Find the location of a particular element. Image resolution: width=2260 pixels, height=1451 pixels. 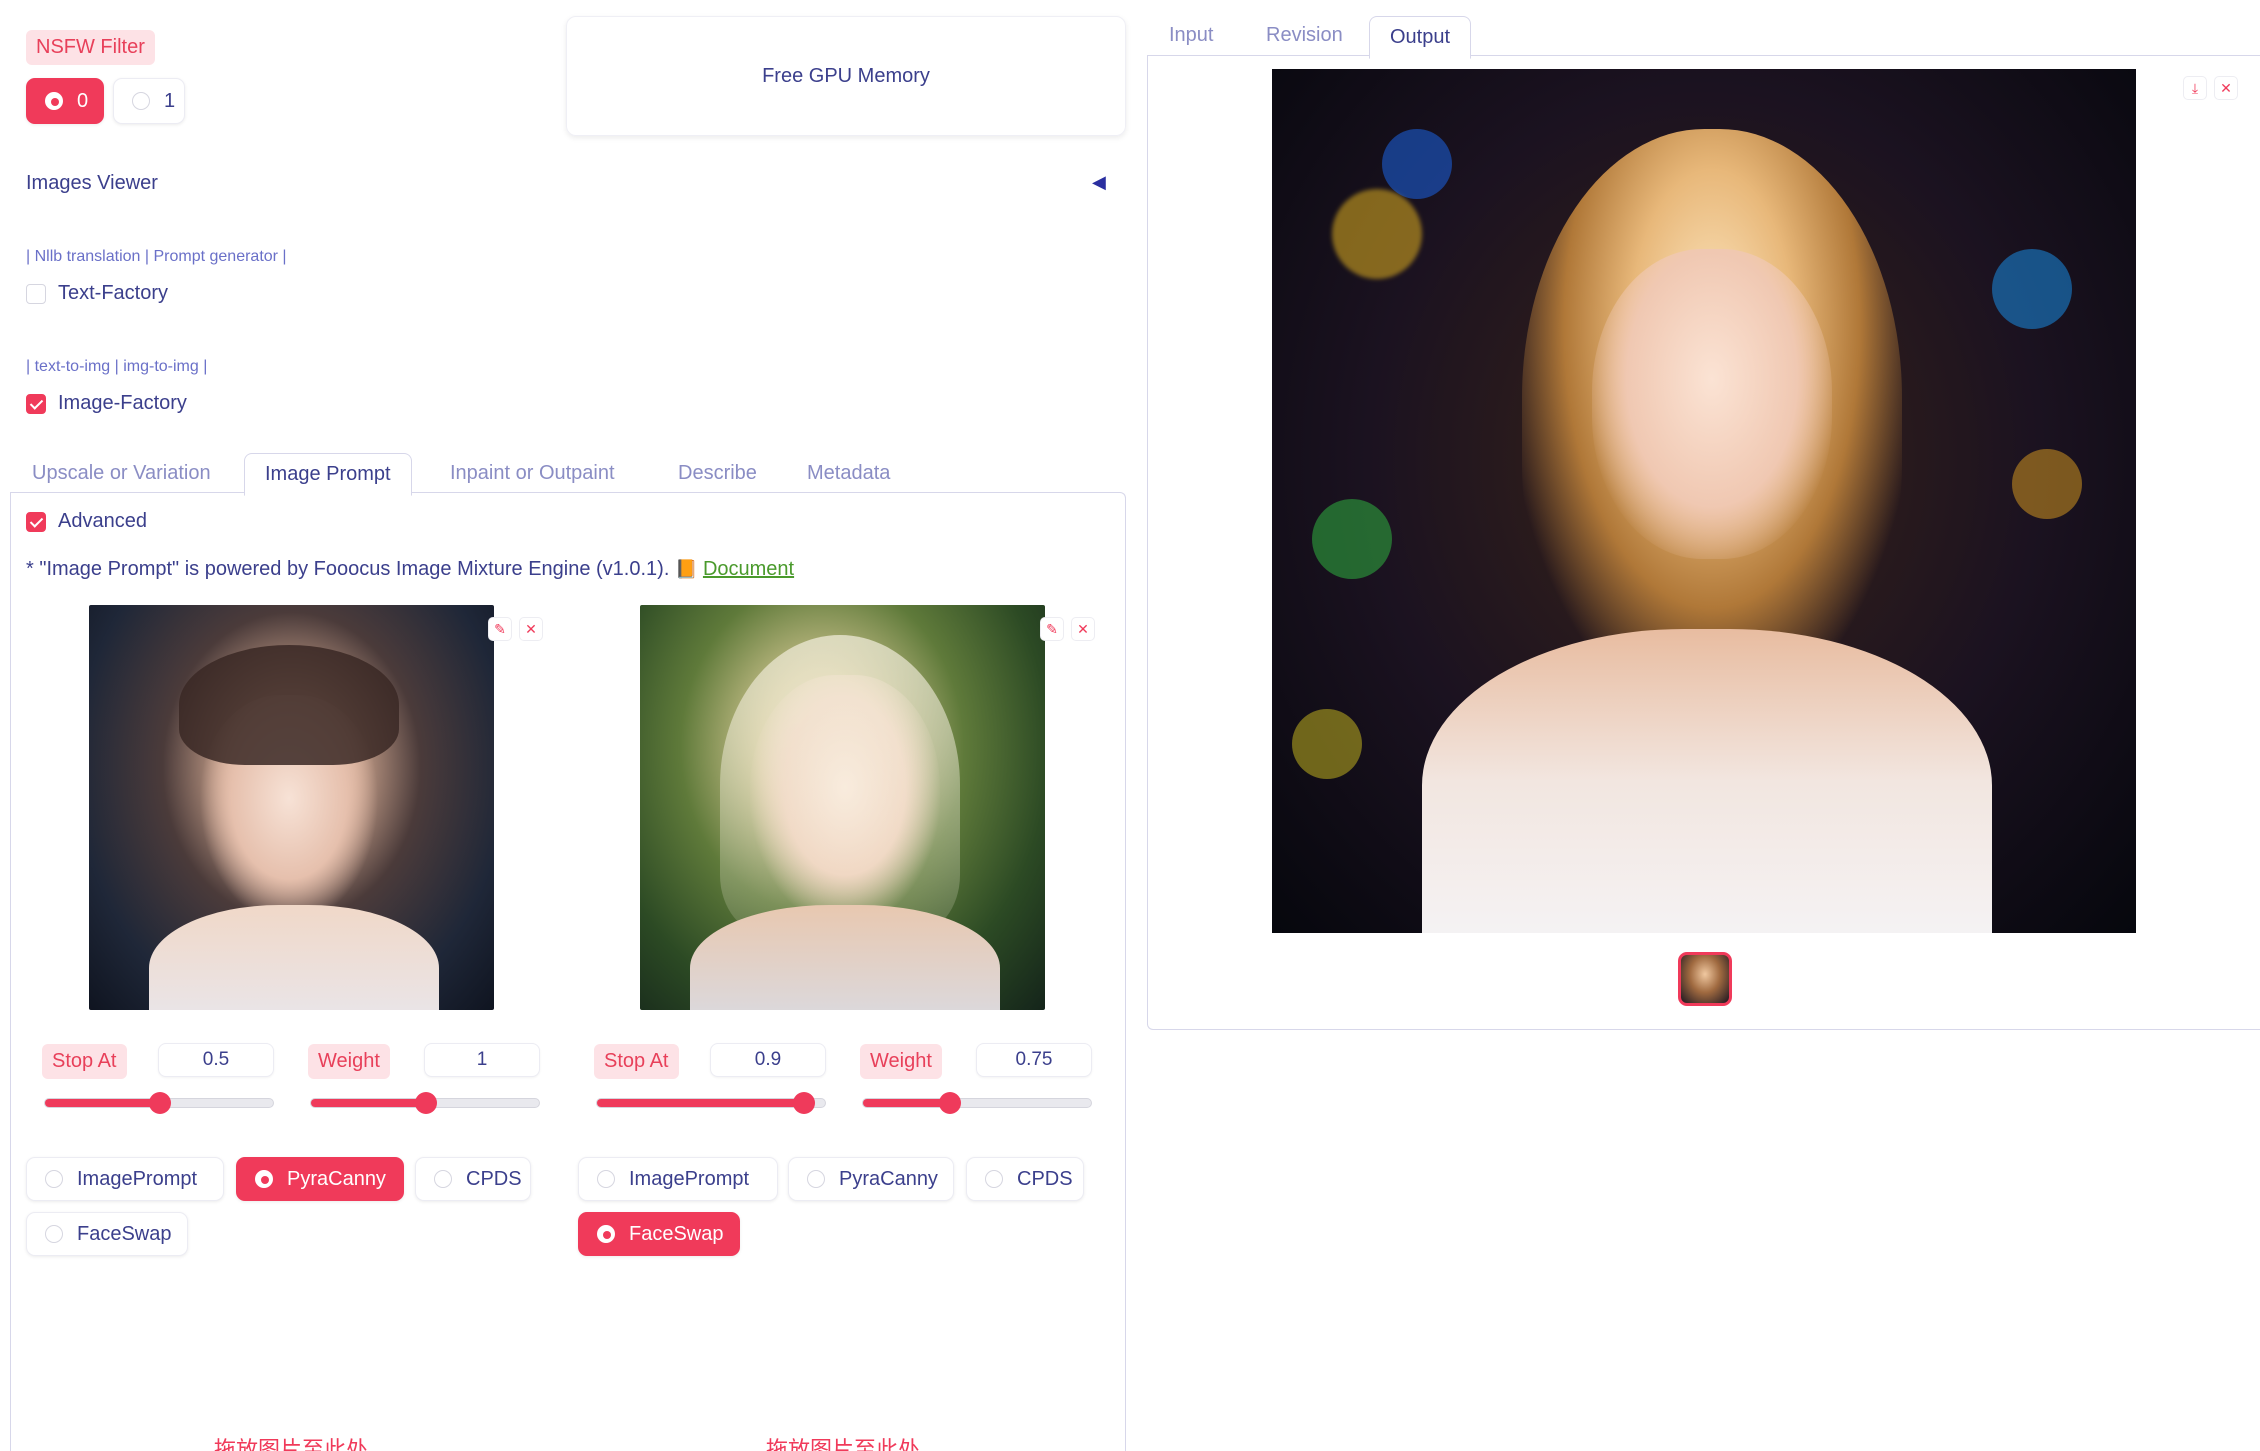

download-button: ⤓ is located at coordinates (2195, 88).